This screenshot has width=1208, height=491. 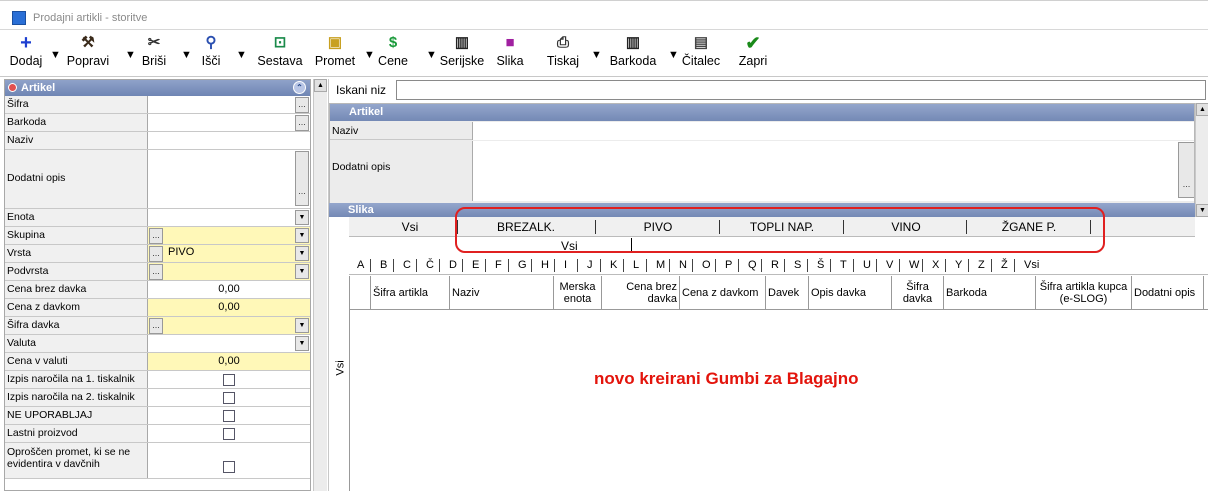 What do you see at coordinates (1168, 293) in the screenshot?
I see `col-dodatni-opis: Dodatni opis` at bounding box center [1168, 293].